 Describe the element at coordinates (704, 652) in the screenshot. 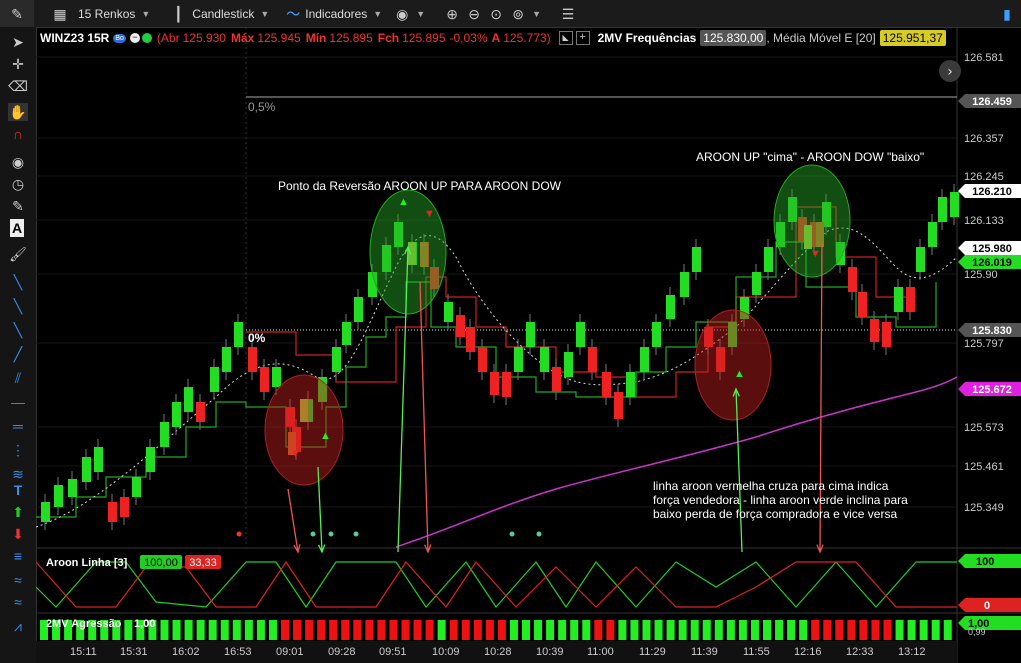

I see `time-tick-label: 11:39` at that location.